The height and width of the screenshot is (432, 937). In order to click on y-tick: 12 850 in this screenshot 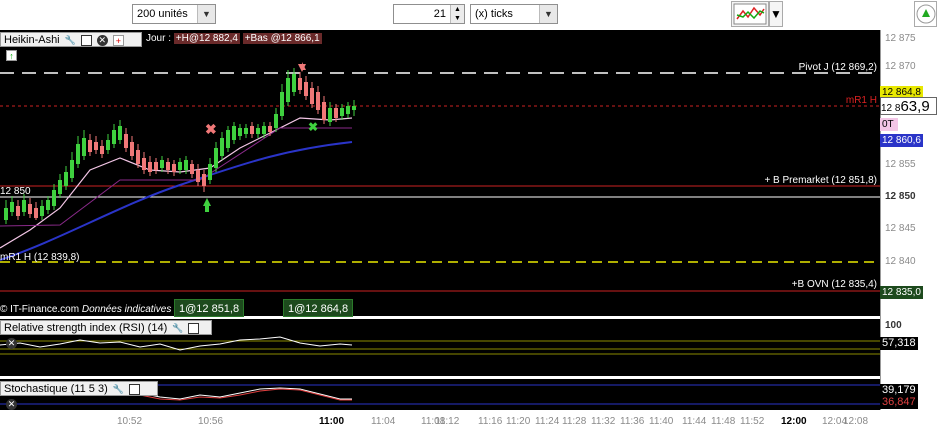, I will do `click(900, 196)`.